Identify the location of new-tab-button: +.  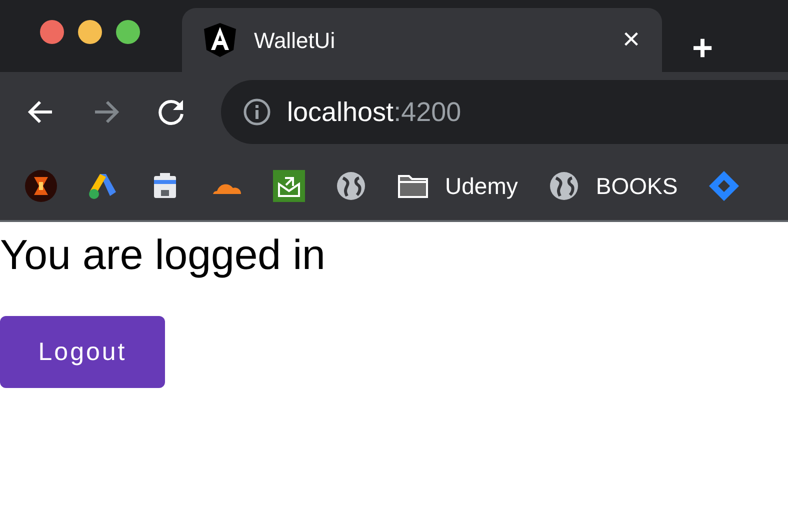
(703, 48).